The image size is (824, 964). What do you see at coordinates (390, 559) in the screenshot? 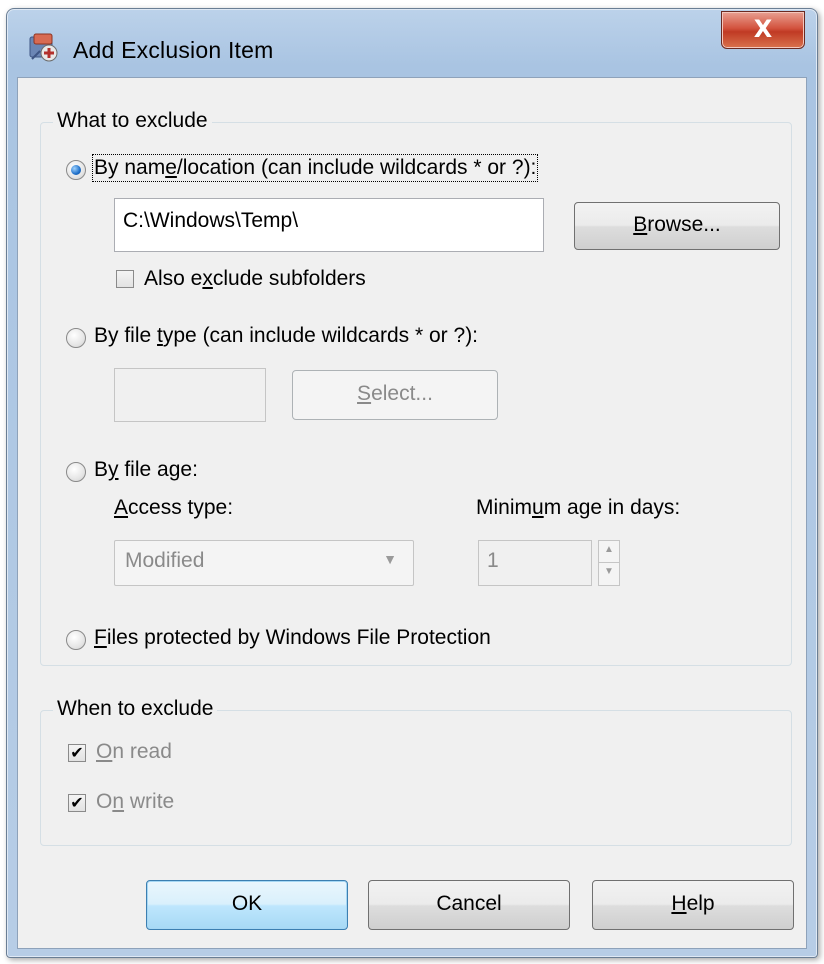
I see `chevron-down-icon: ▼` at bounding box center [390, 559].